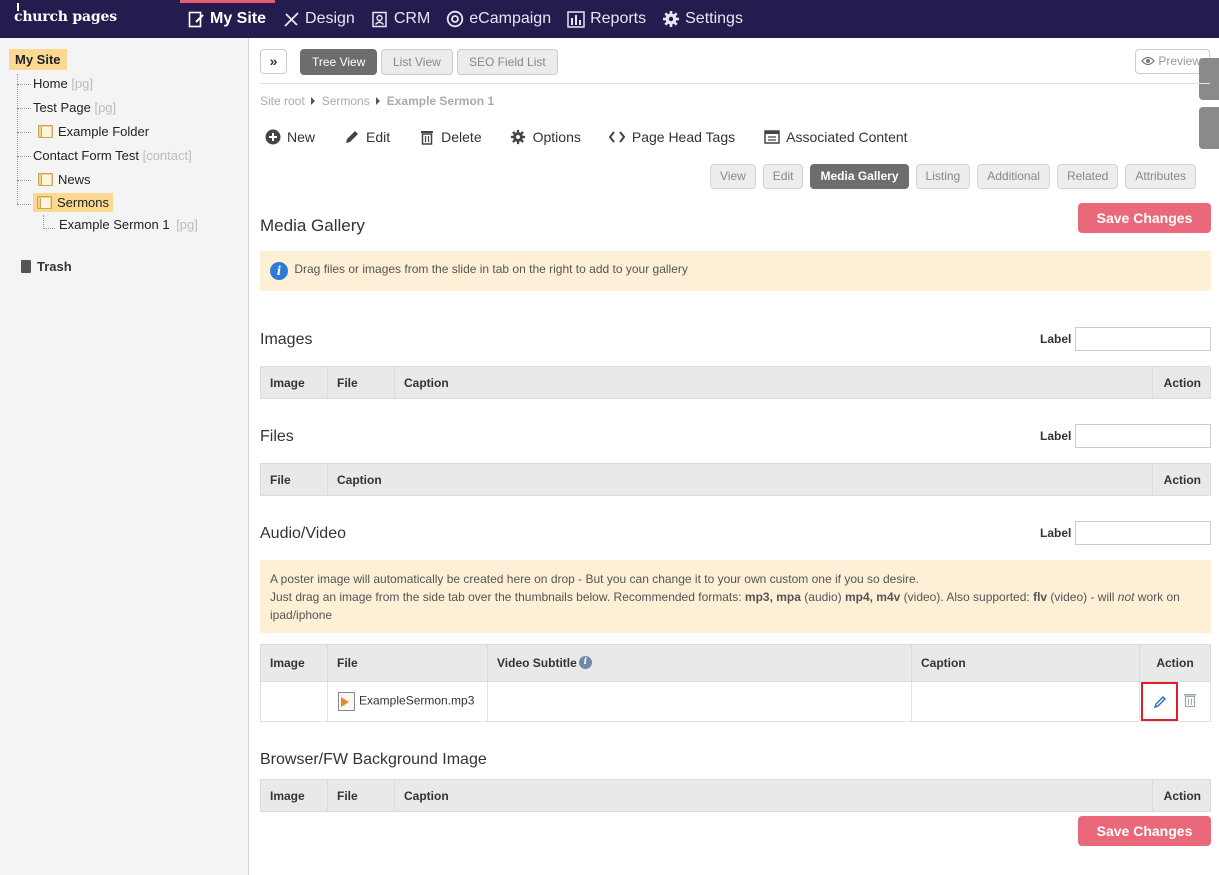 The image size is (1219, 875). What do you see at coordinates (289, 136) in the screenshot?
I see `new-button: New` at bounding box center [289, 136].